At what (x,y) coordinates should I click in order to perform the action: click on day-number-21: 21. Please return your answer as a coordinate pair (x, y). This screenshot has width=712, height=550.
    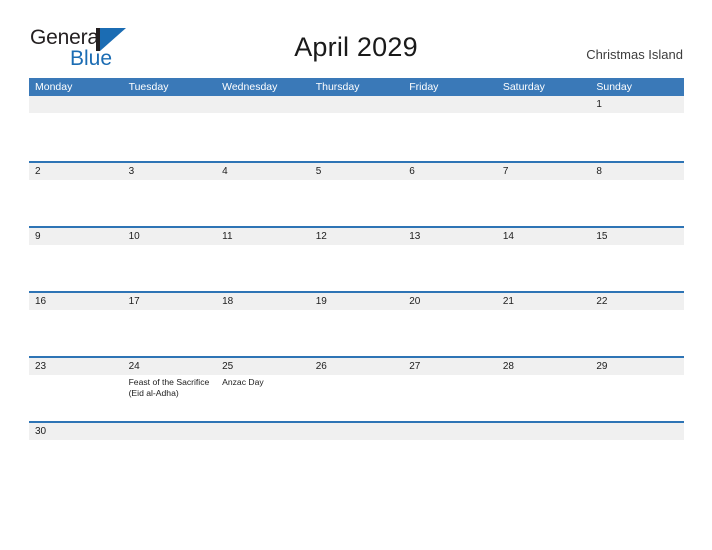
    Looking at the image, I should click on (544, 301).